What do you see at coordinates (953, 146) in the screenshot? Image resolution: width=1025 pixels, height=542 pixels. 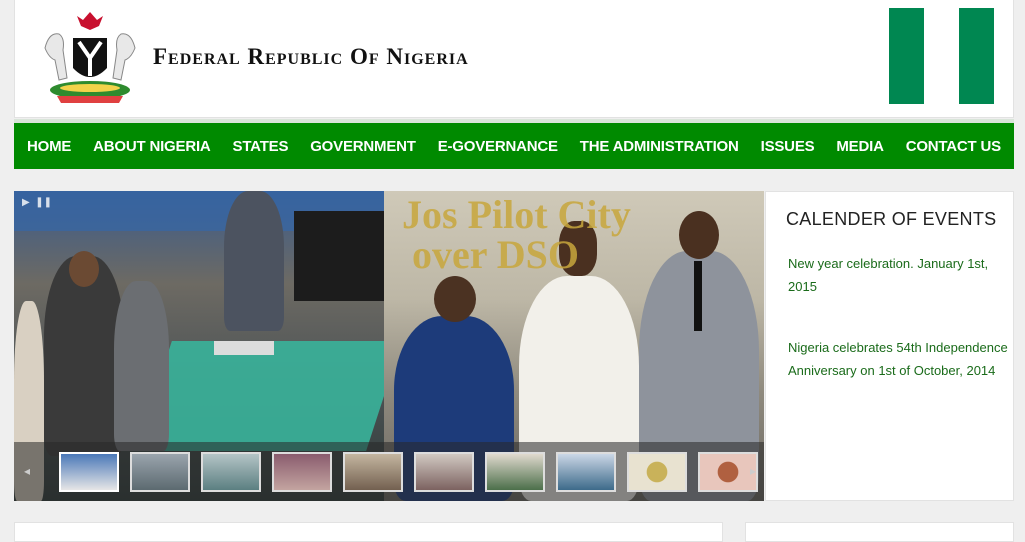 I see `nav-contact-us: CONTACT US` at bounding box center [953, 146].